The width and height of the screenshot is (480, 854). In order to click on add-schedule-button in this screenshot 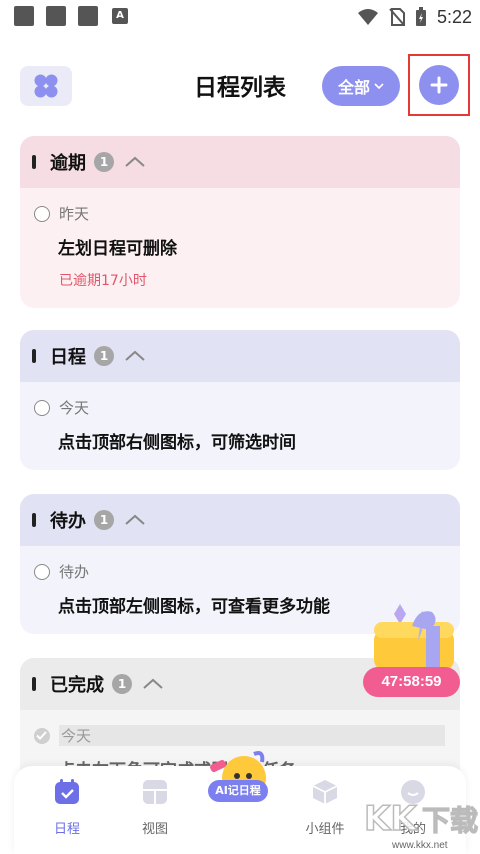, I will do `click(439, 85)`.